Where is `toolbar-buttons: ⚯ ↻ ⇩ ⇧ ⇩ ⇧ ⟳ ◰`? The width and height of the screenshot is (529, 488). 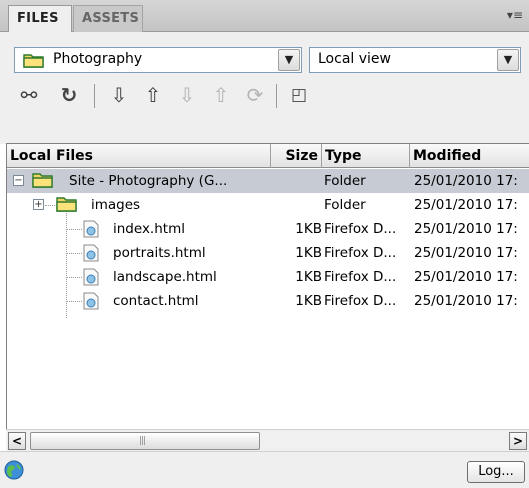 toolbar-buttons: ⚯ ↻ ⇩ ⇧ ⇩ ⇧ ⟳ ◰ is located at coordinates (214, 95).